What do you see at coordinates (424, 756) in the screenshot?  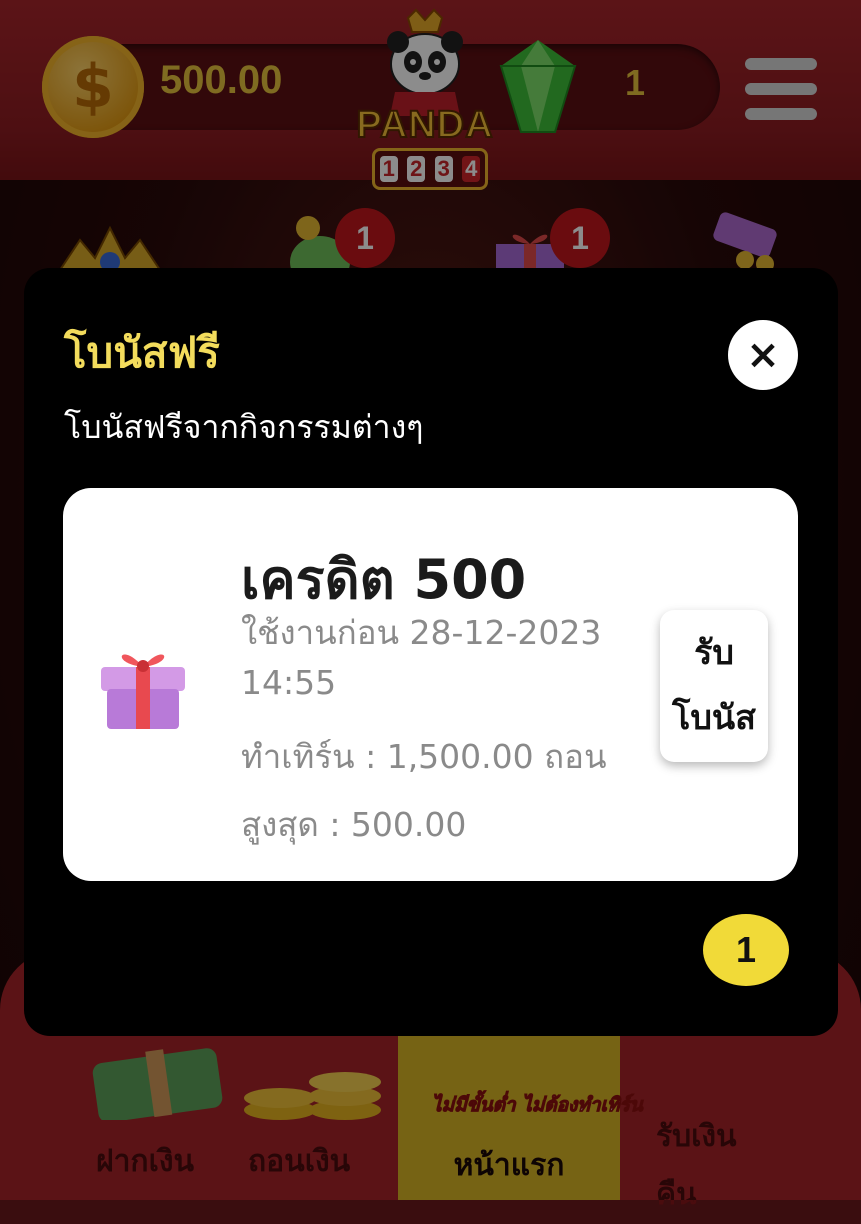 I see `bonus-turnover: ทำเทิร์น : 1,500.00 ถอน` at bounding box center [424, 756].